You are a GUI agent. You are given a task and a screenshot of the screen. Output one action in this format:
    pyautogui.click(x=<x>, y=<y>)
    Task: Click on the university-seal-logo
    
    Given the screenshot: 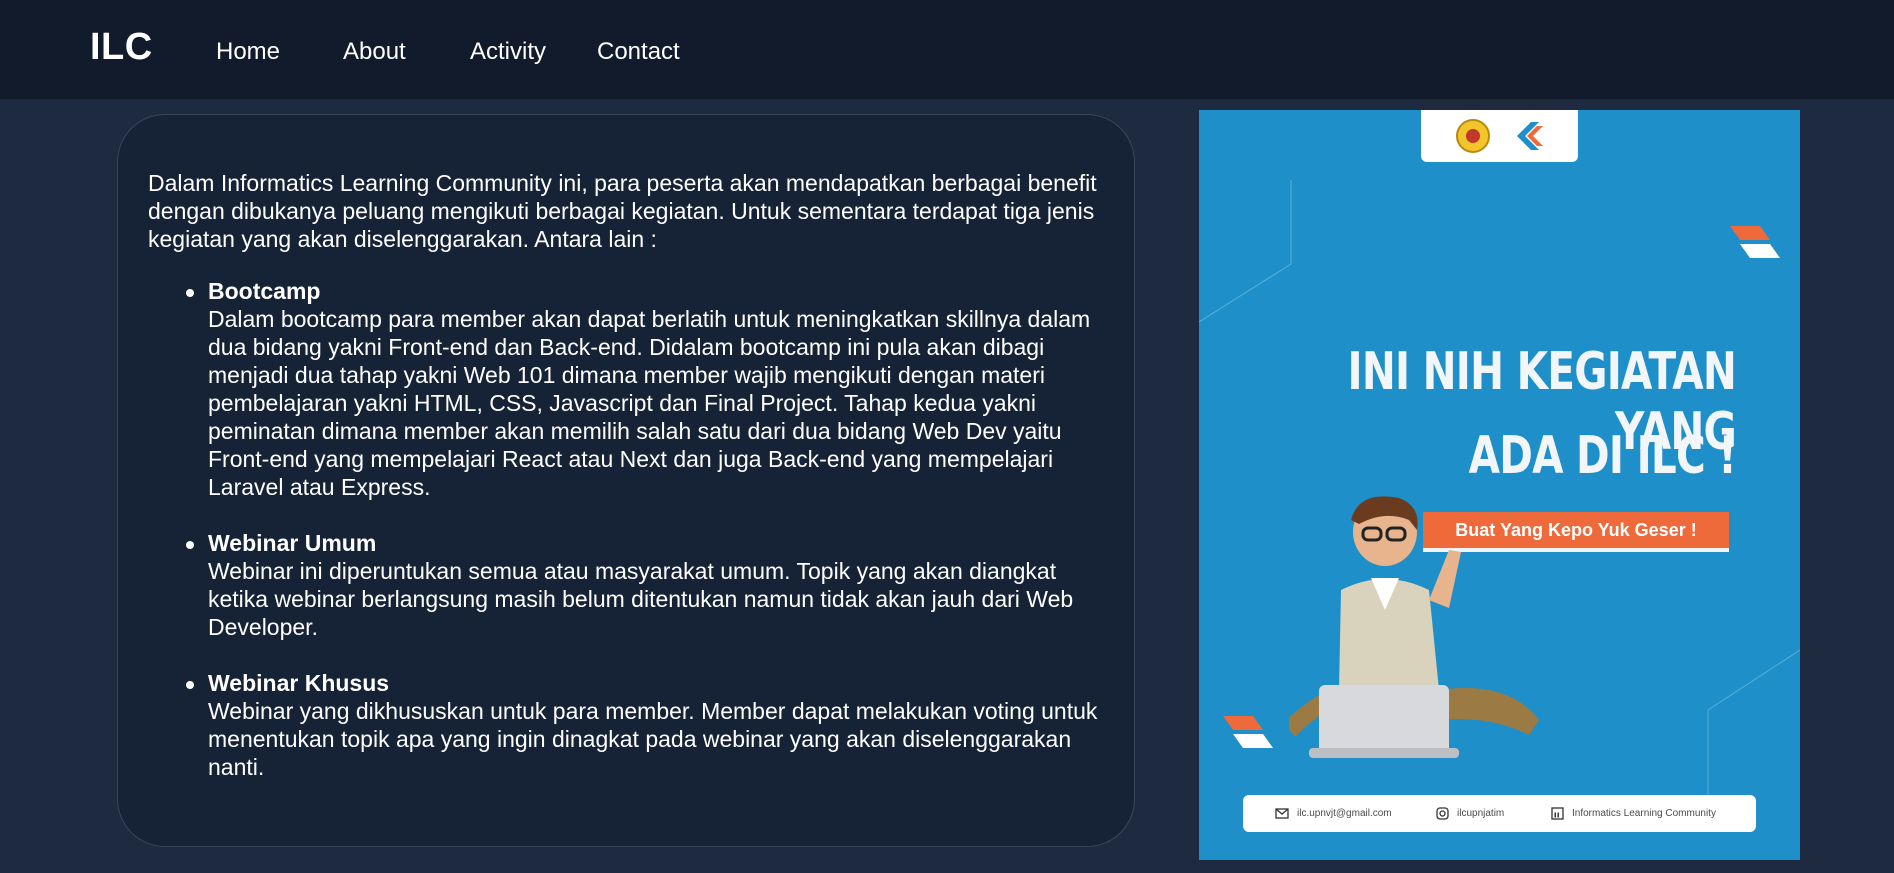 What is the action you would take?
    pyautogui.click(x=1473, y=136)
    